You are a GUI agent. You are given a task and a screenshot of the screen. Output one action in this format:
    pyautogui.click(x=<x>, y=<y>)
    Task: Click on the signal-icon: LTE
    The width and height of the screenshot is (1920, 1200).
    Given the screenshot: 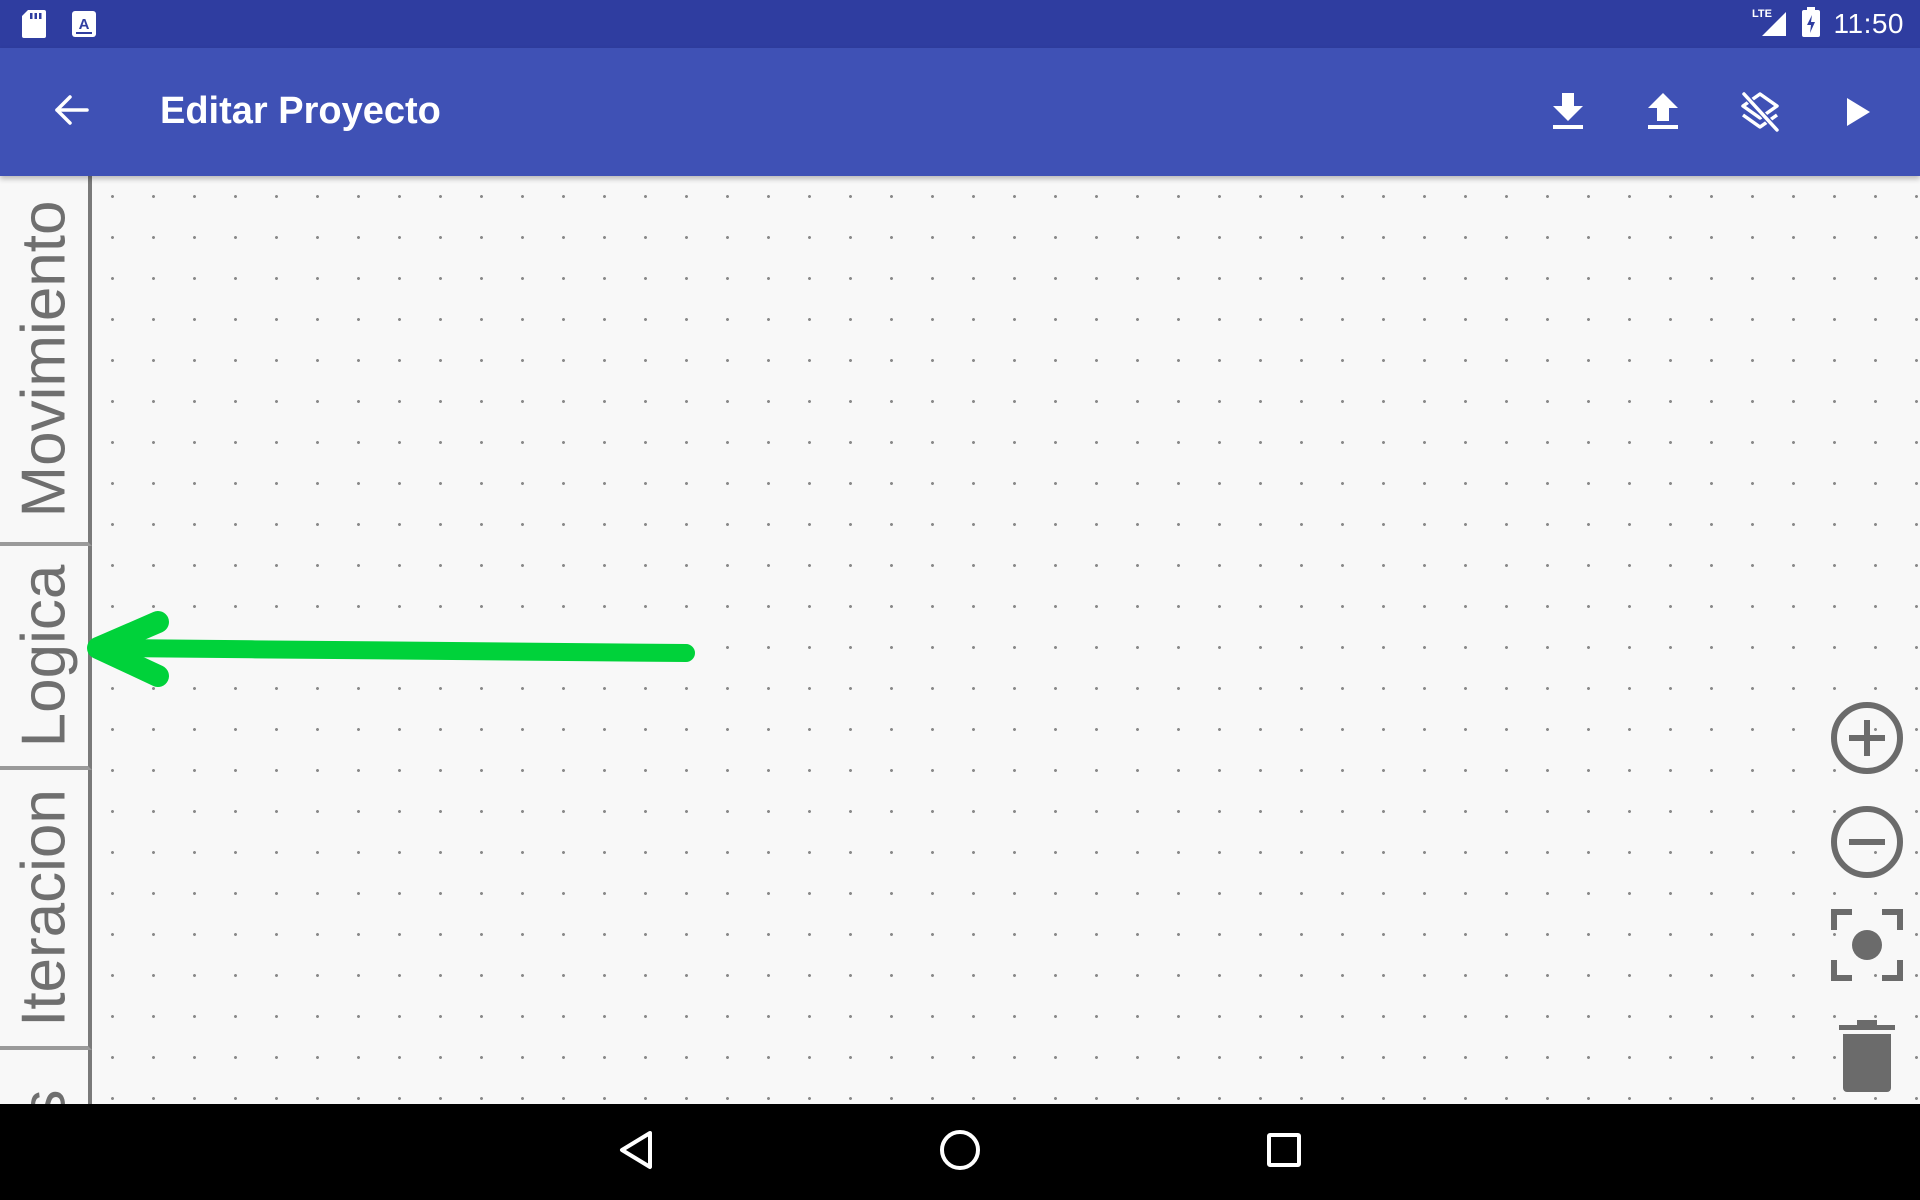 What is the action you would take?
    pyautogui.click(x=1770, y=24)
    